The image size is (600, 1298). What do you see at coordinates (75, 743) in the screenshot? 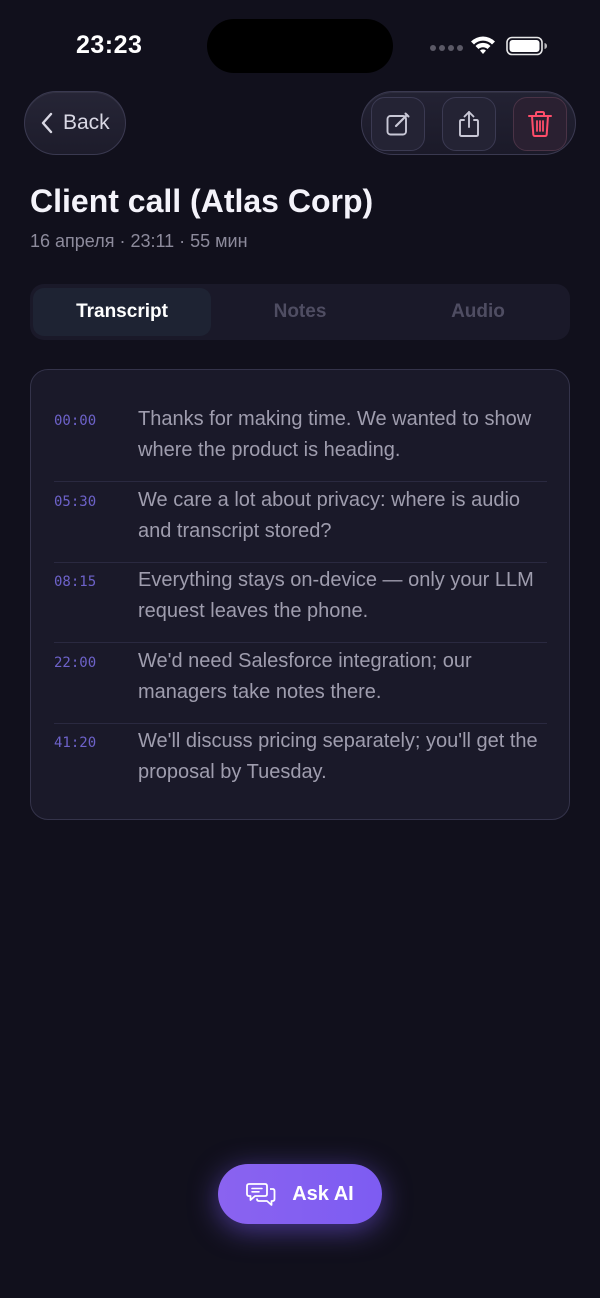
I see `segment-timestamp: 41:20` at bounding box center [75, 743].